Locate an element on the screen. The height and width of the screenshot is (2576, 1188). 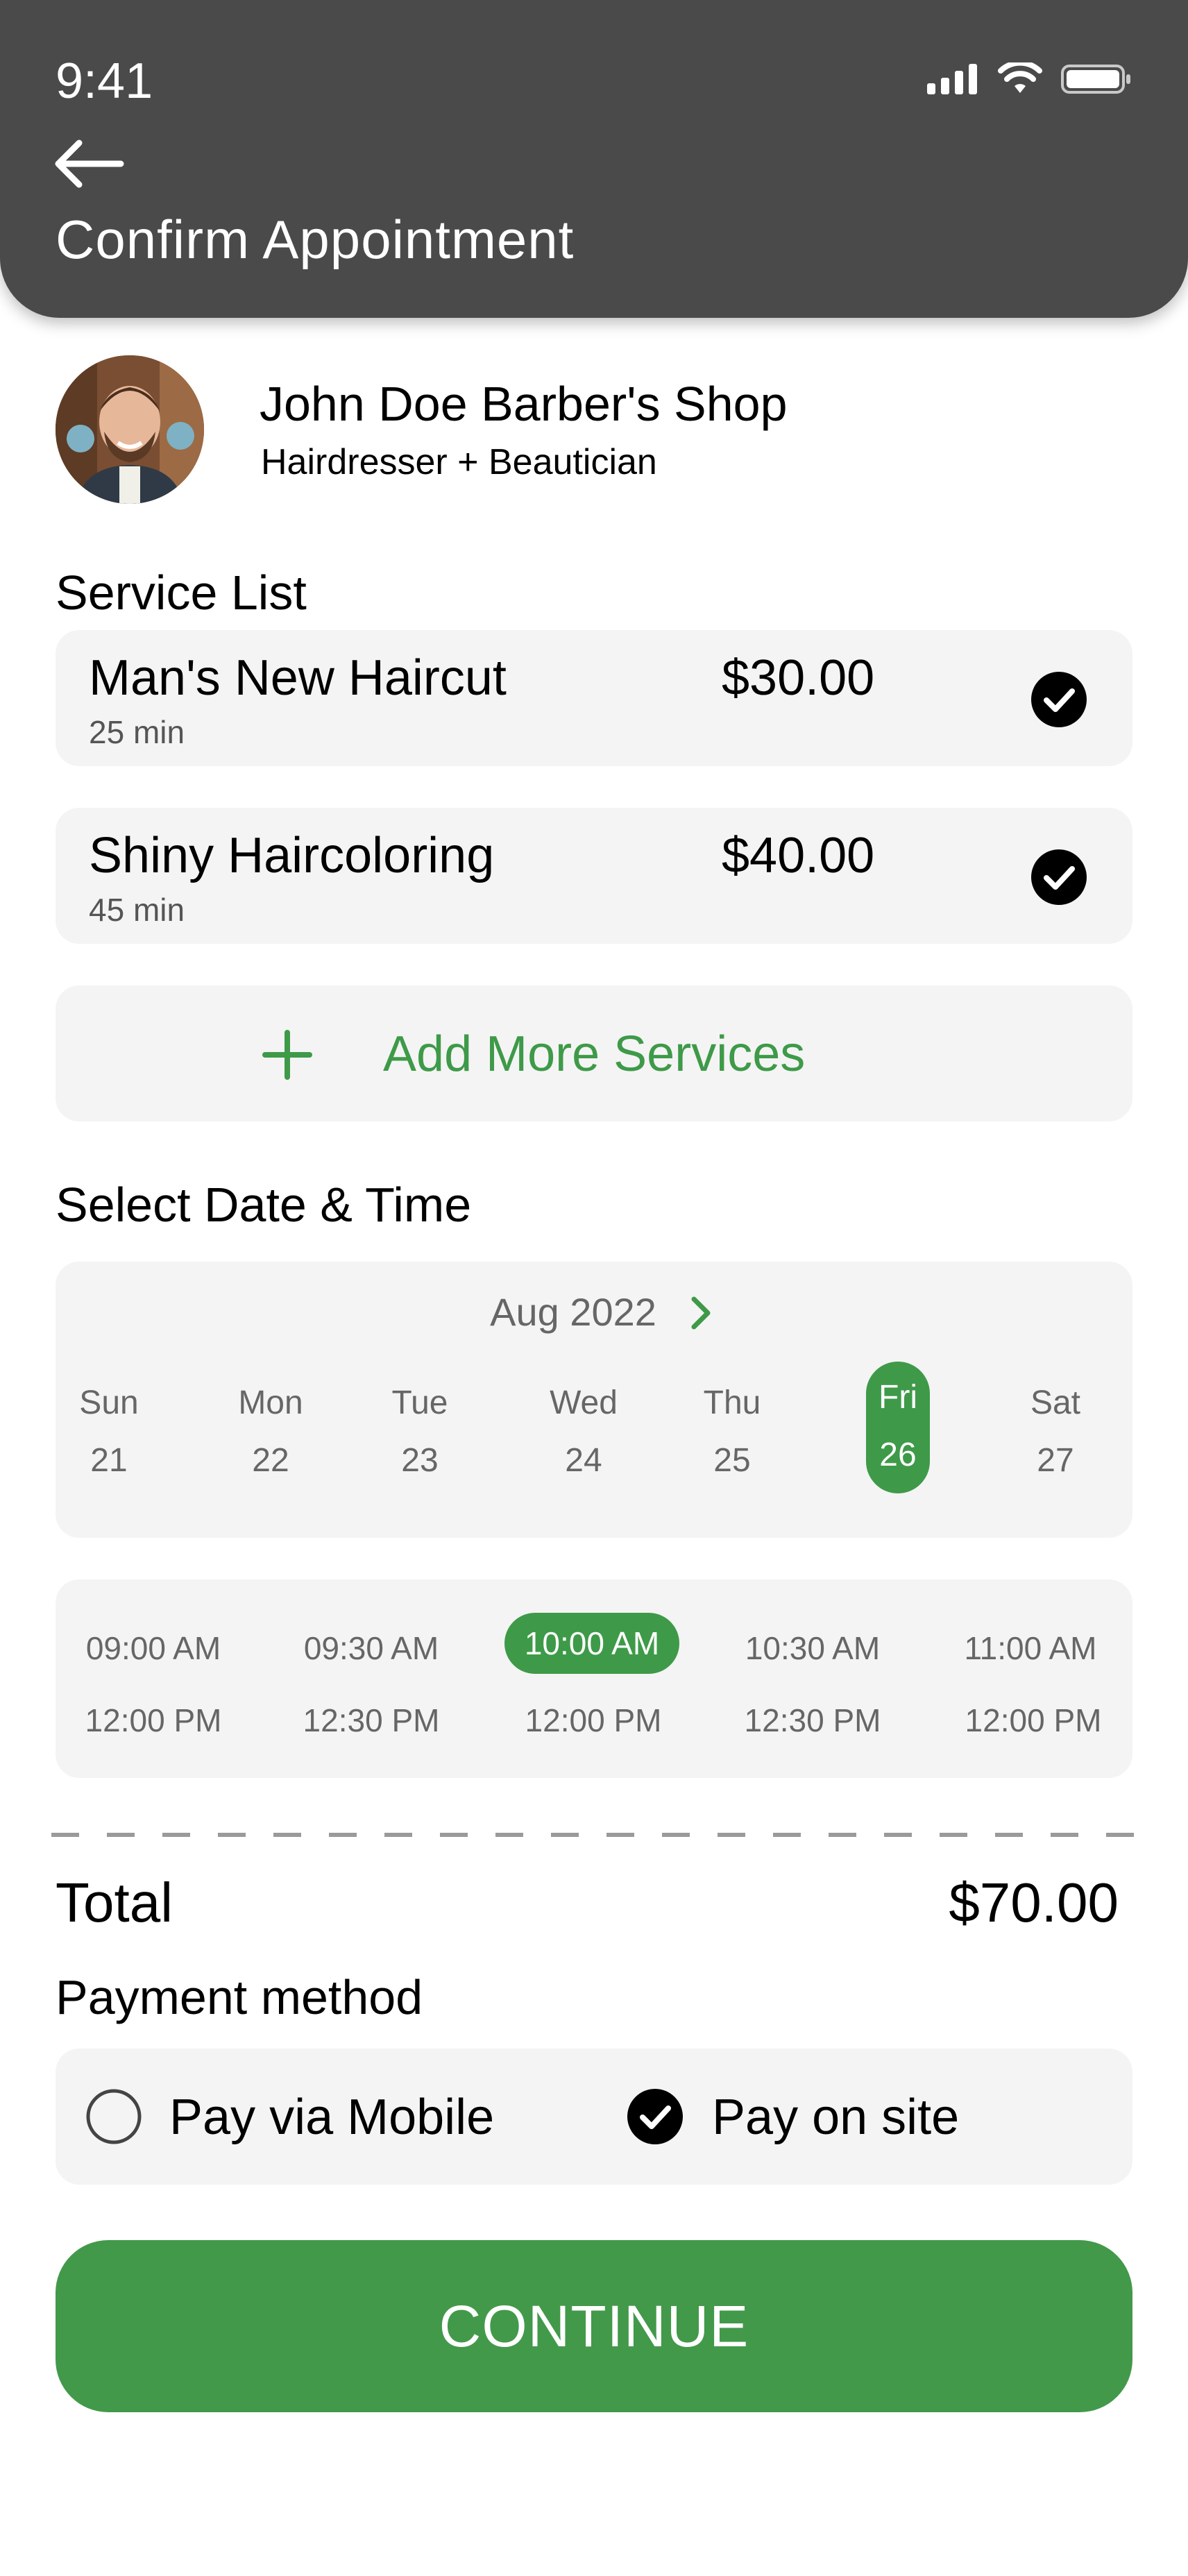
arrow-left-icon is located at coordinates (89, 163).